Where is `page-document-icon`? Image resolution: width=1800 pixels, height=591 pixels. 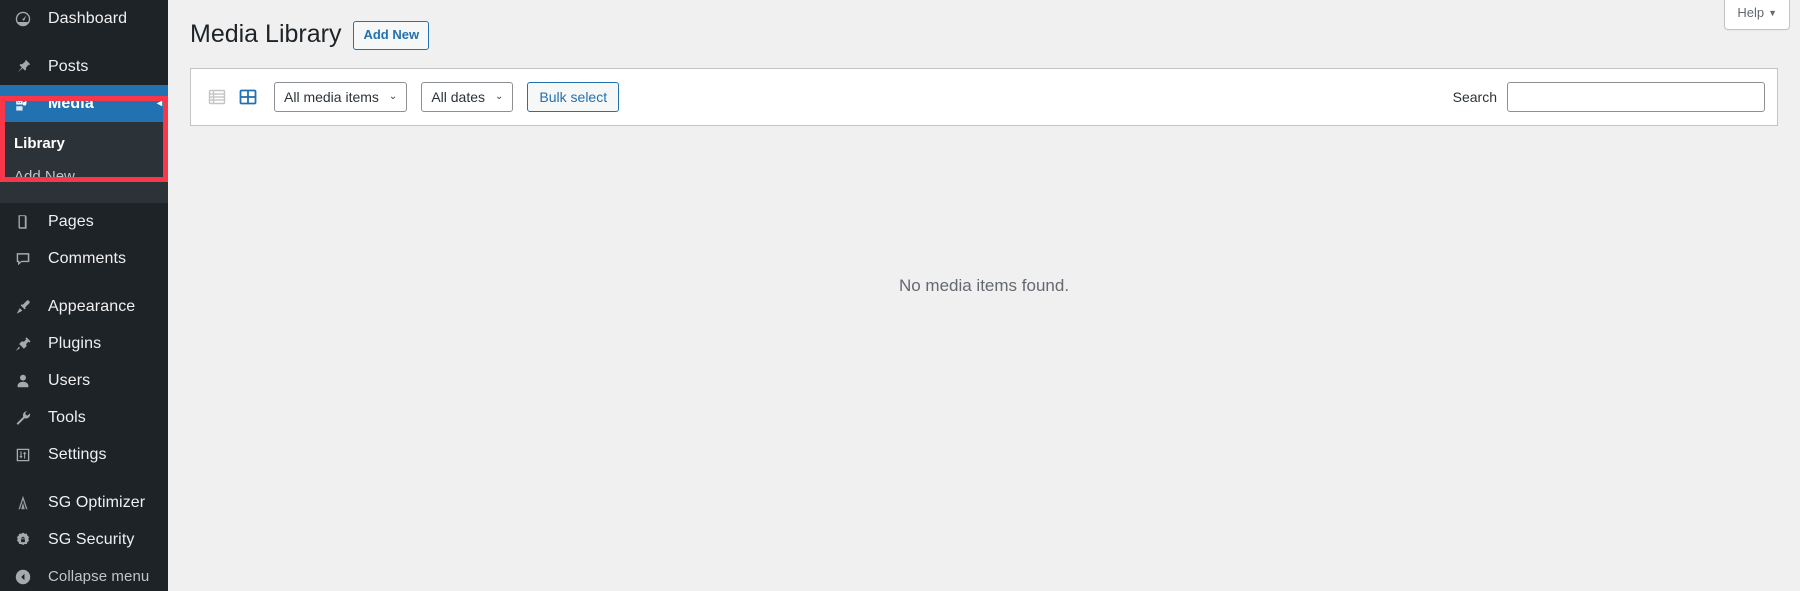 page-document-icon is located at coordinates (26, 222).